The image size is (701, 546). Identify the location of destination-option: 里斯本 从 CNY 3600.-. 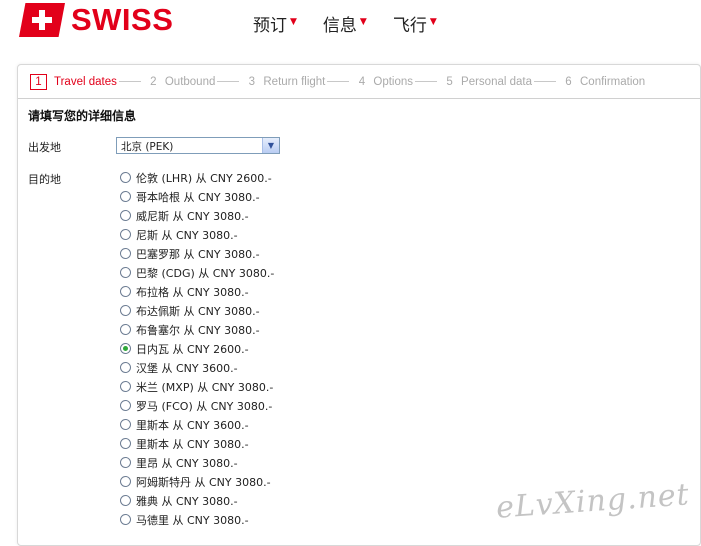
(197, 424).